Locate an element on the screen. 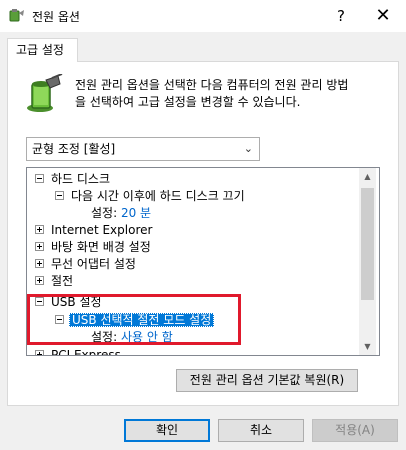 This screenshot has height=450, width=406. setting-value: 20 분 is located at coordinates (136, 213).